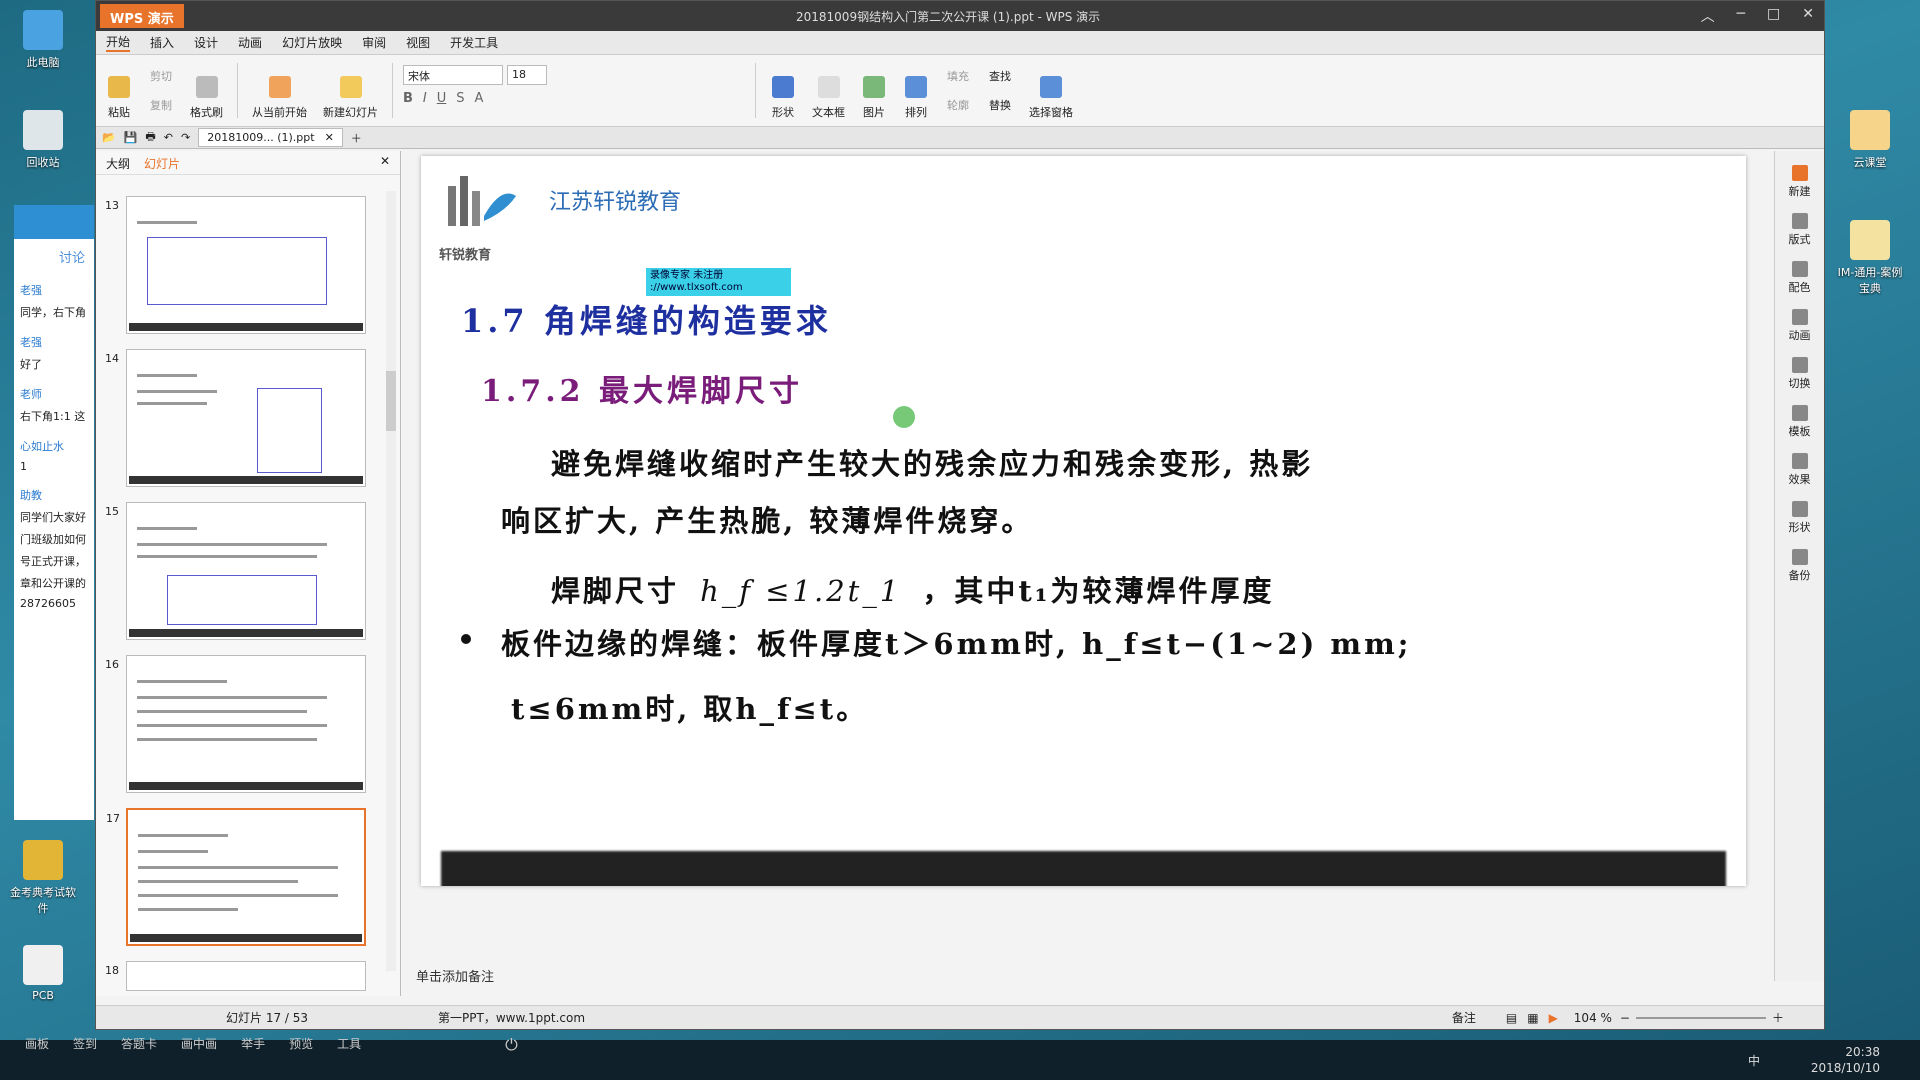 The width and height of the screenshot is (1920, 1080). What do you see at coordinates (1799, 518) in the screenshot?
I see `pane-shape: 形状` at bounding box center [1799, 518].